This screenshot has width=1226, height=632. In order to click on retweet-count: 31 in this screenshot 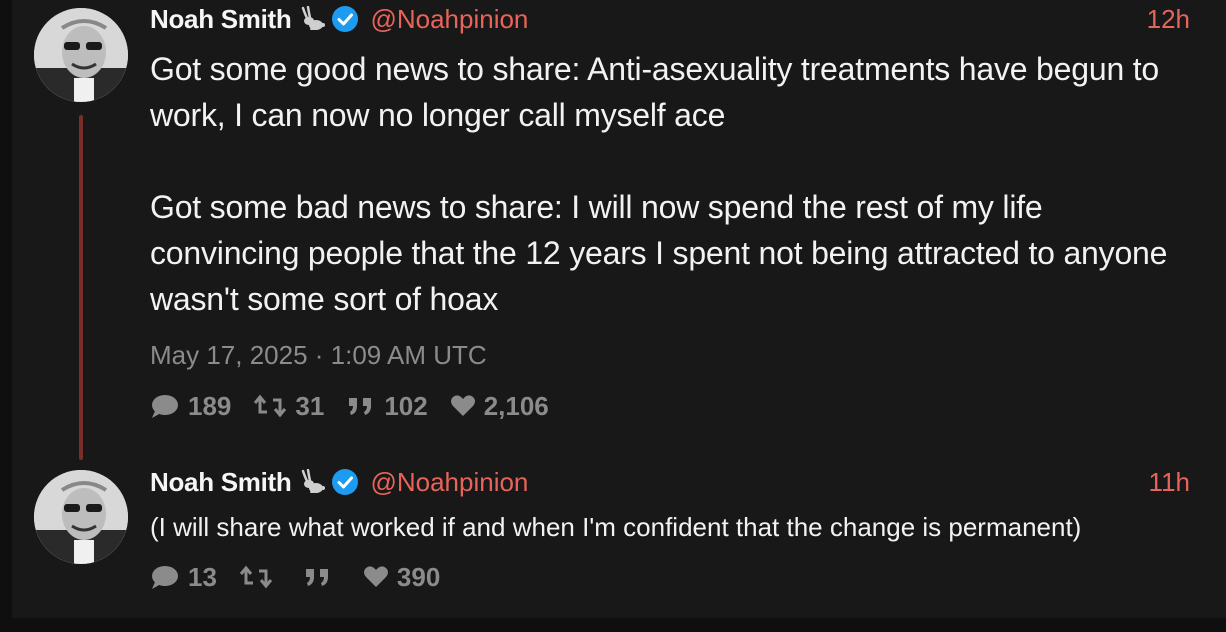, I will do `click(310, 405)`.